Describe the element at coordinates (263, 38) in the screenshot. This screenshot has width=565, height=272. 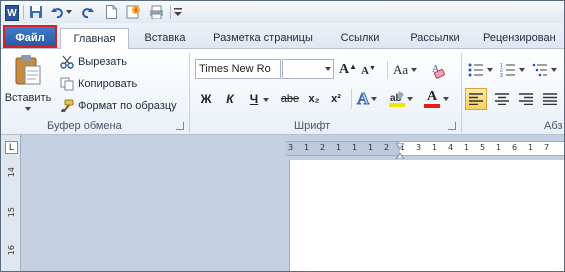
I see `tab-page-layout: Разметка страницы` at that location.